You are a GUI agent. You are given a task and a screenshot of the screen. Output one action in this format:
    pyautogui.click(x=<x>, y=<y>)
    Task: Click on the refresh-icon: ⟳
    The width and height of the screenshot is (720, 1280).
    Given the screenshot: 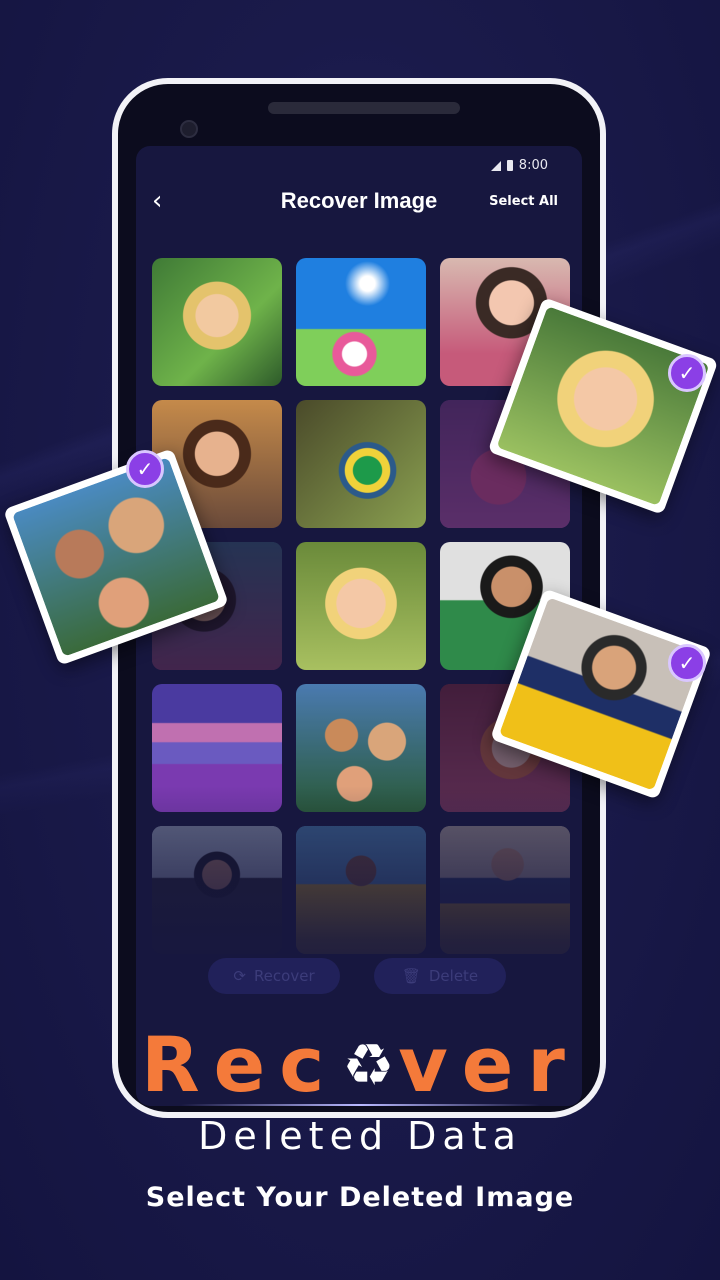 What is the action you would take?
    pyautogui.click(x=239, y=976)
    